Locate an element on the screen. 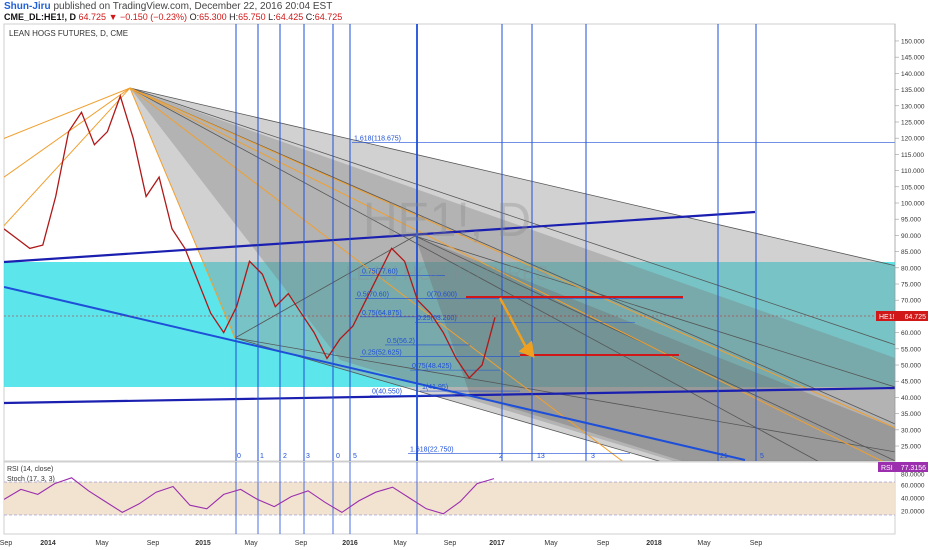  fib-level-label: 0.25(52.625) is located at coordinates (382, 353).